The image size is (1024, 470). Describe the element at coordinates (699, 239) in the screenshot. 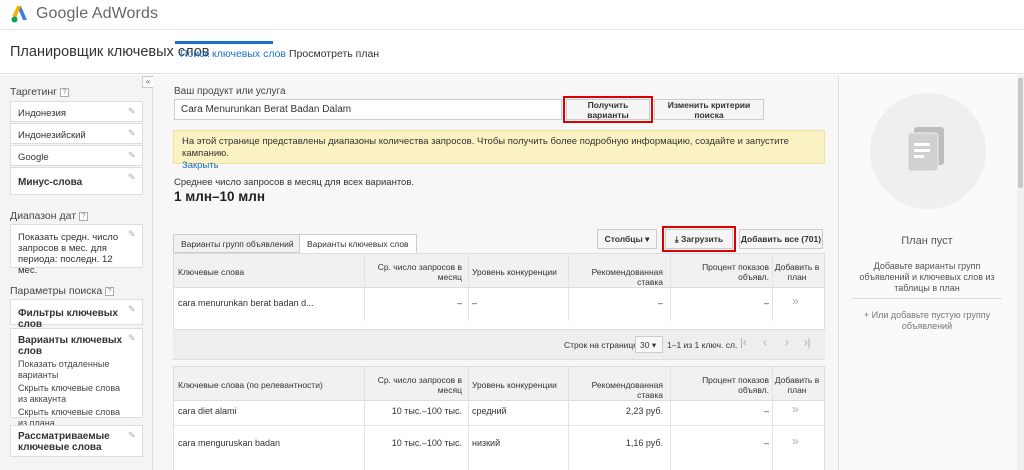

I see `download-button: ⤓ Загрузить` at that location.